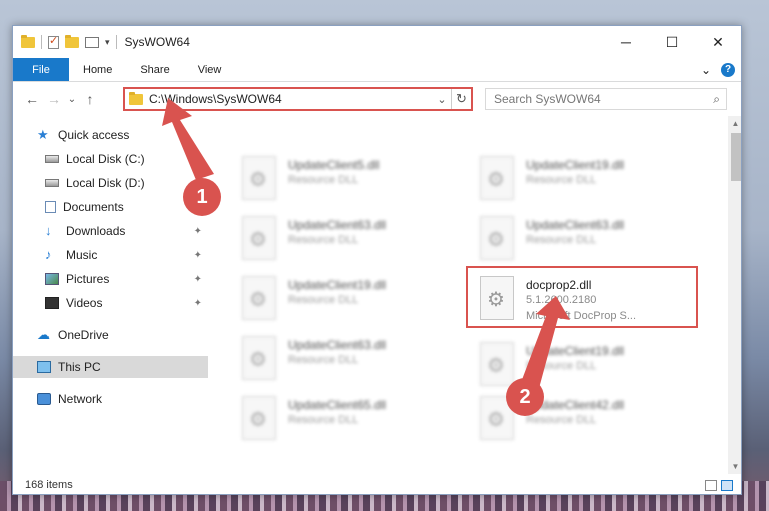 The height and width of the screenshot is (511, 769). I want to click on tiles-view-icon, so click(727, 485).